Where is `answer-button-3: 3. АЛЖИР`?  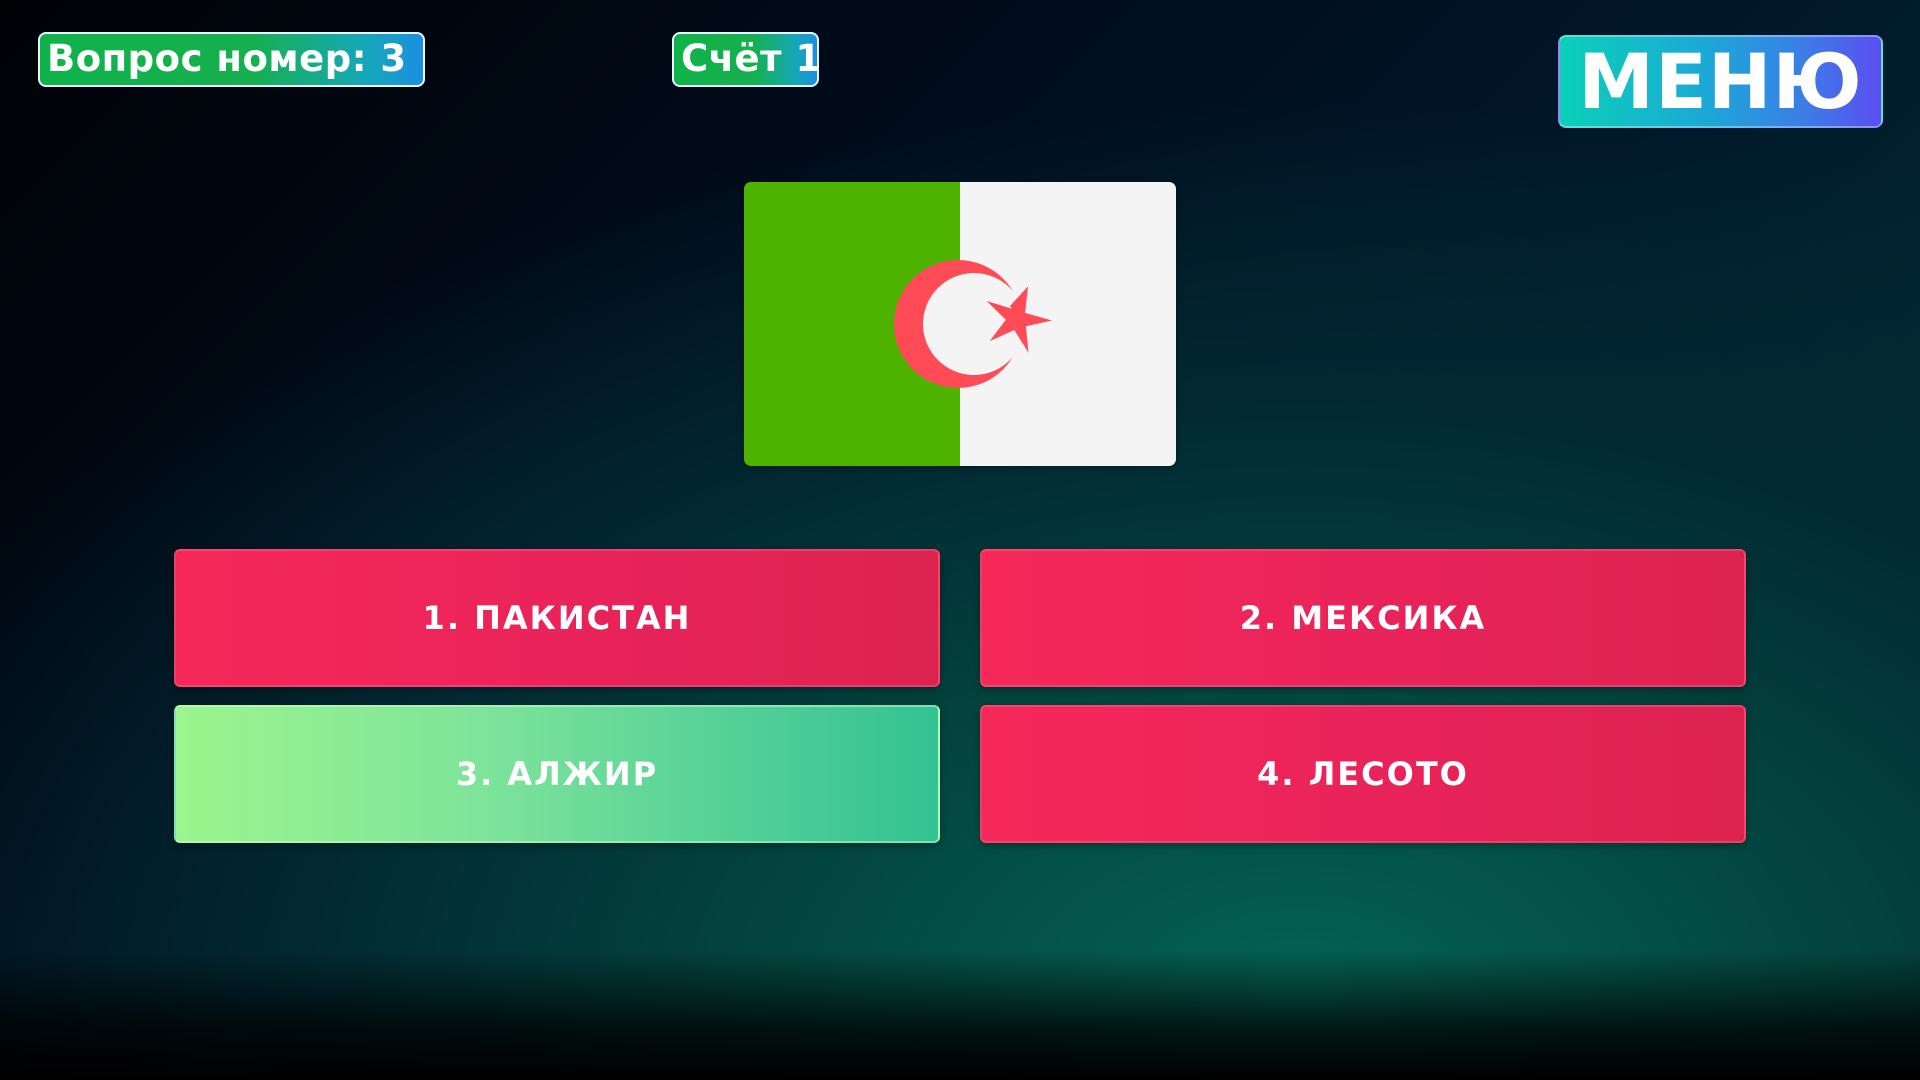 answer-button-3: 3. АЛЖИР is located at coordinates (557, 774).